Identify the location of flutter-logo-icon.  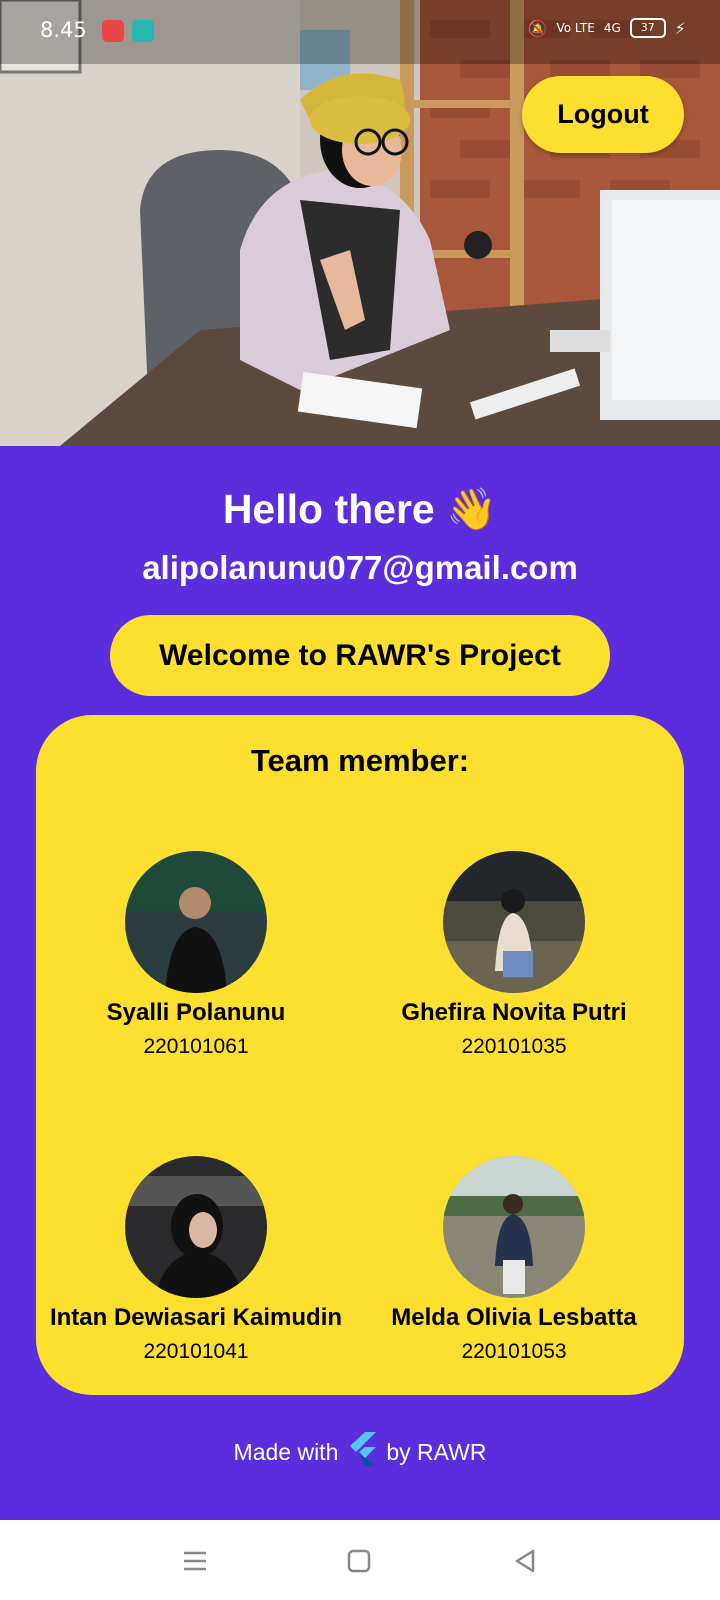
(362, 1452).